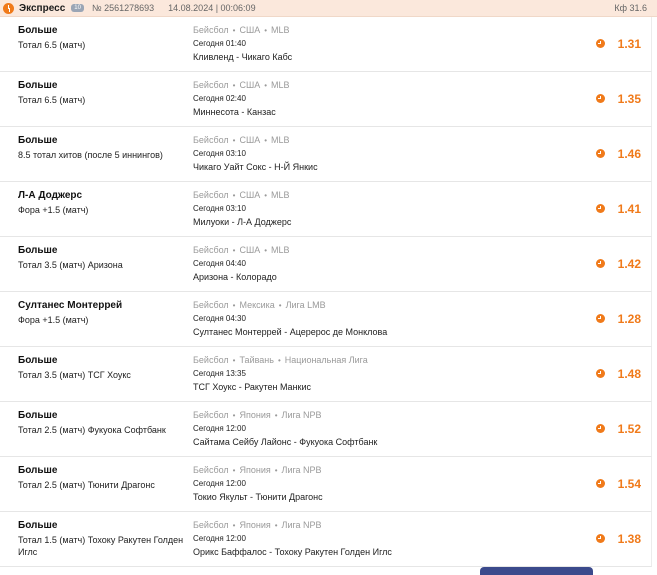 The image size is (657, 575). I want to click on bottom-action-button, so click(536, 571).